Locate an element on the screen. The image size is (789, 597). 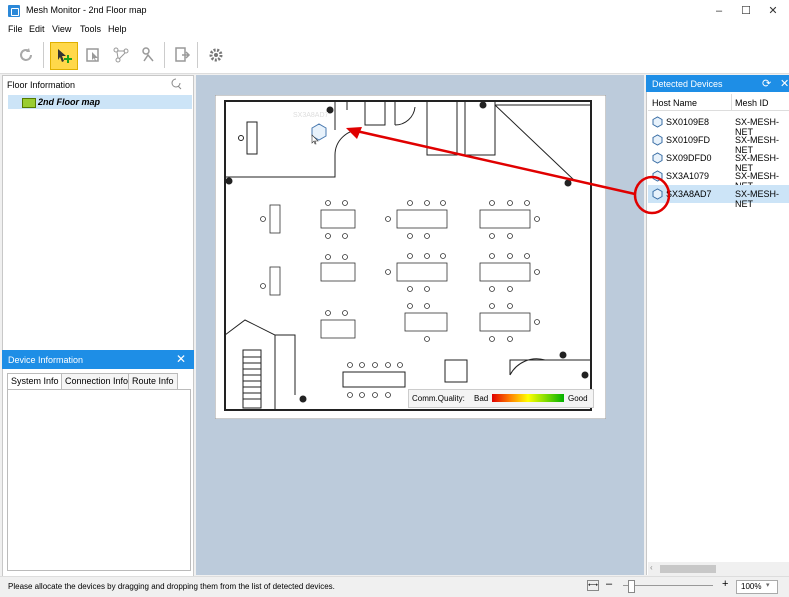
maximize-button: ☐ is located at coordinates (746, 11).